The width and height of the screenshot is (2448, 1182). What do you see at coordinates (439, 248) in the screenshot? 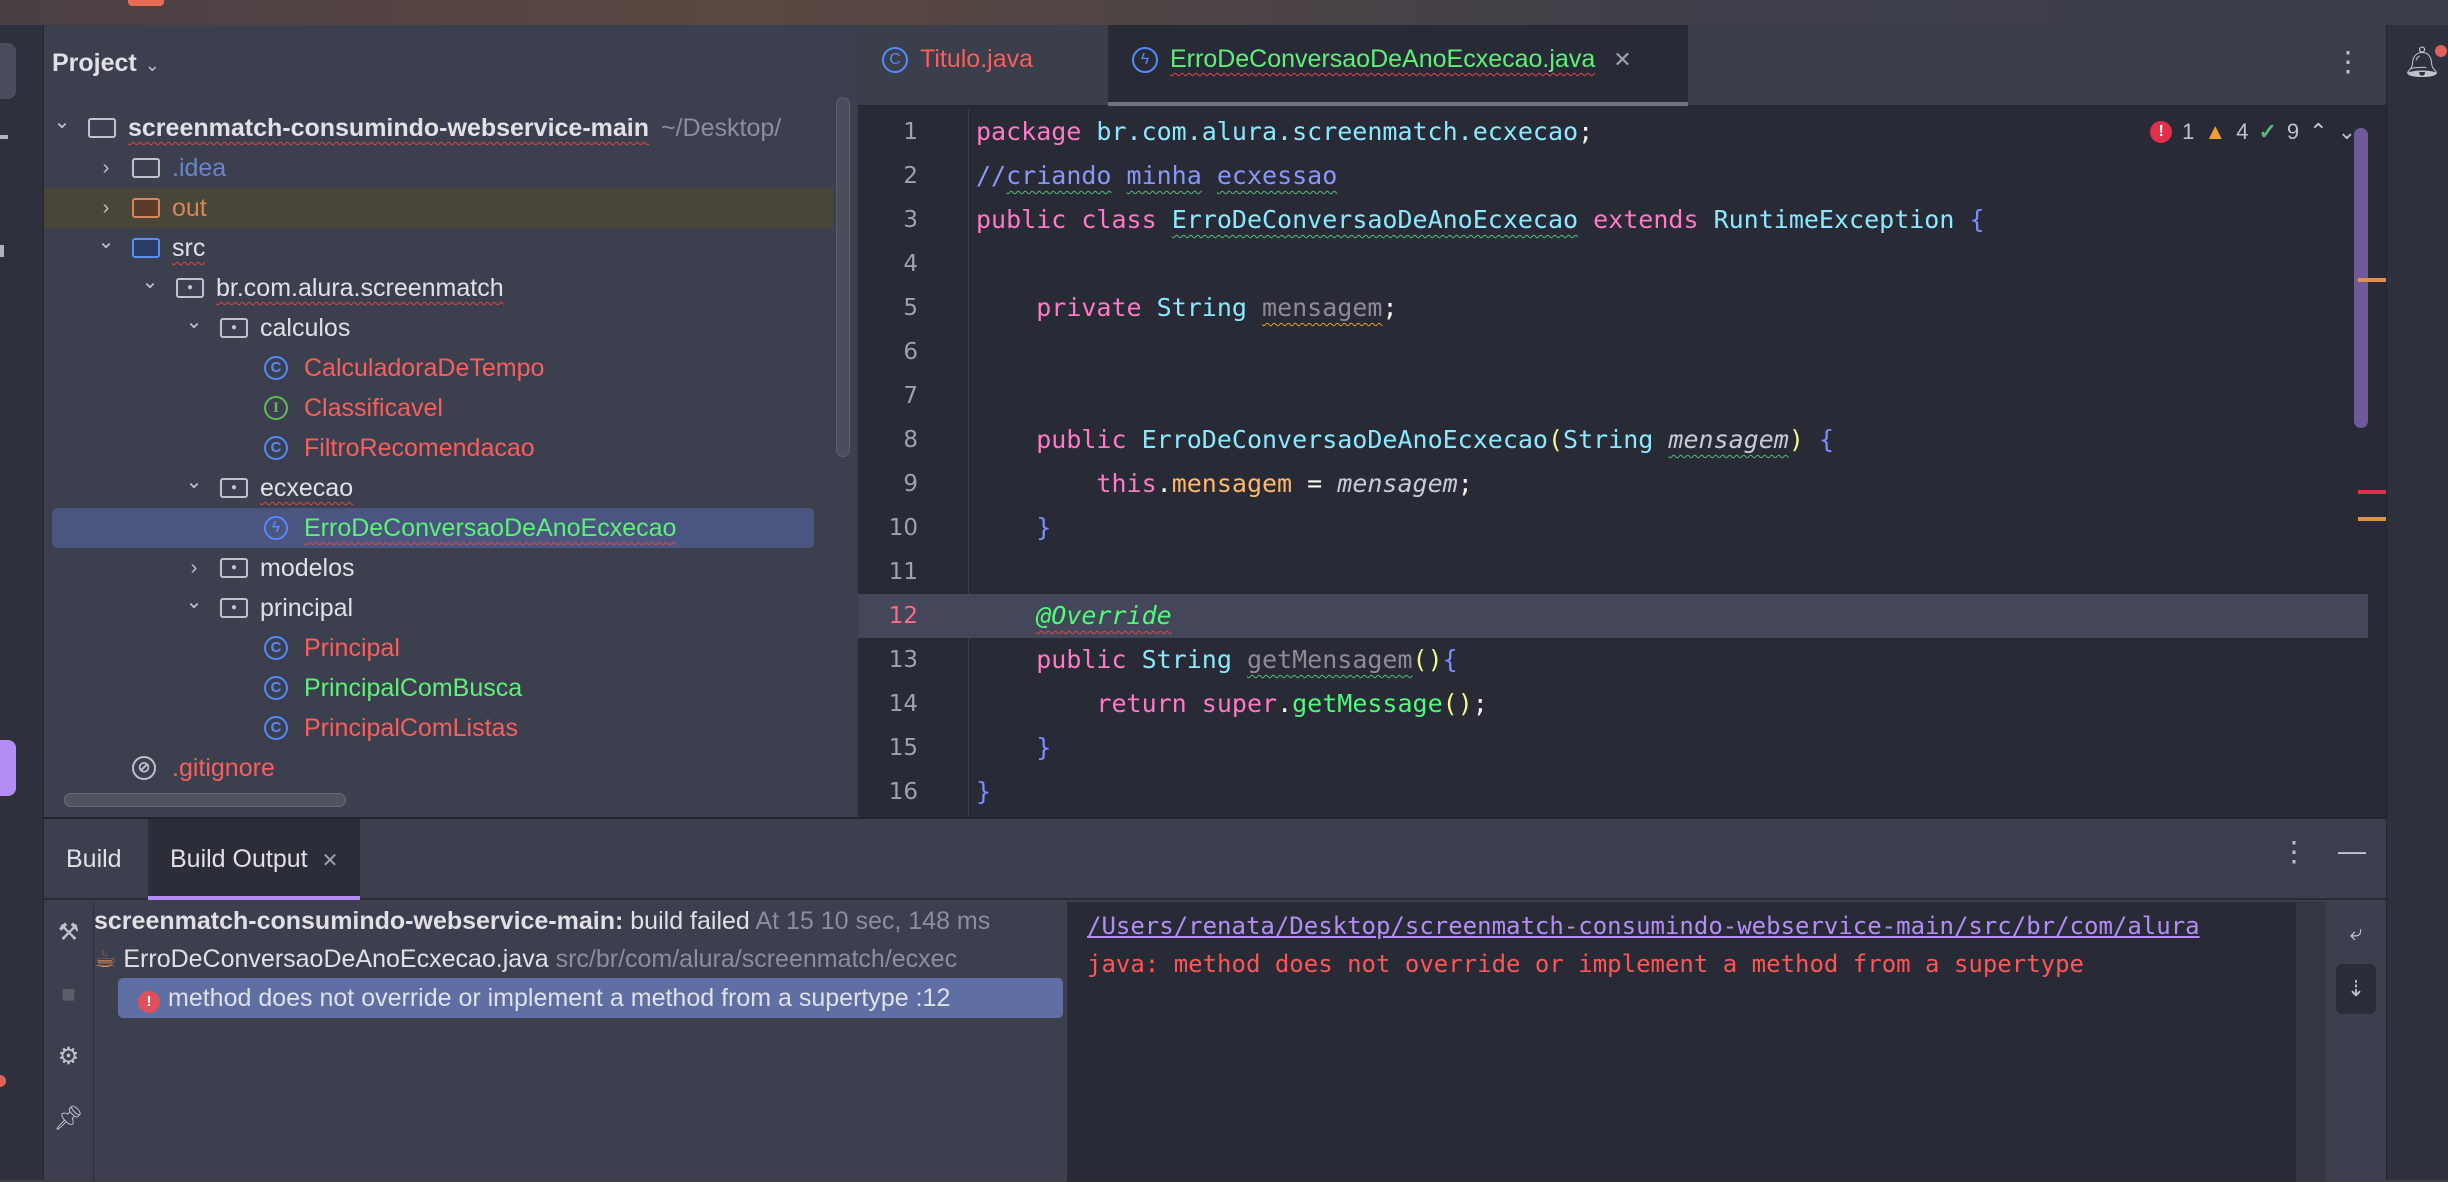
I see `tree-item: ⌄ src` at bounding box center [439, 248].